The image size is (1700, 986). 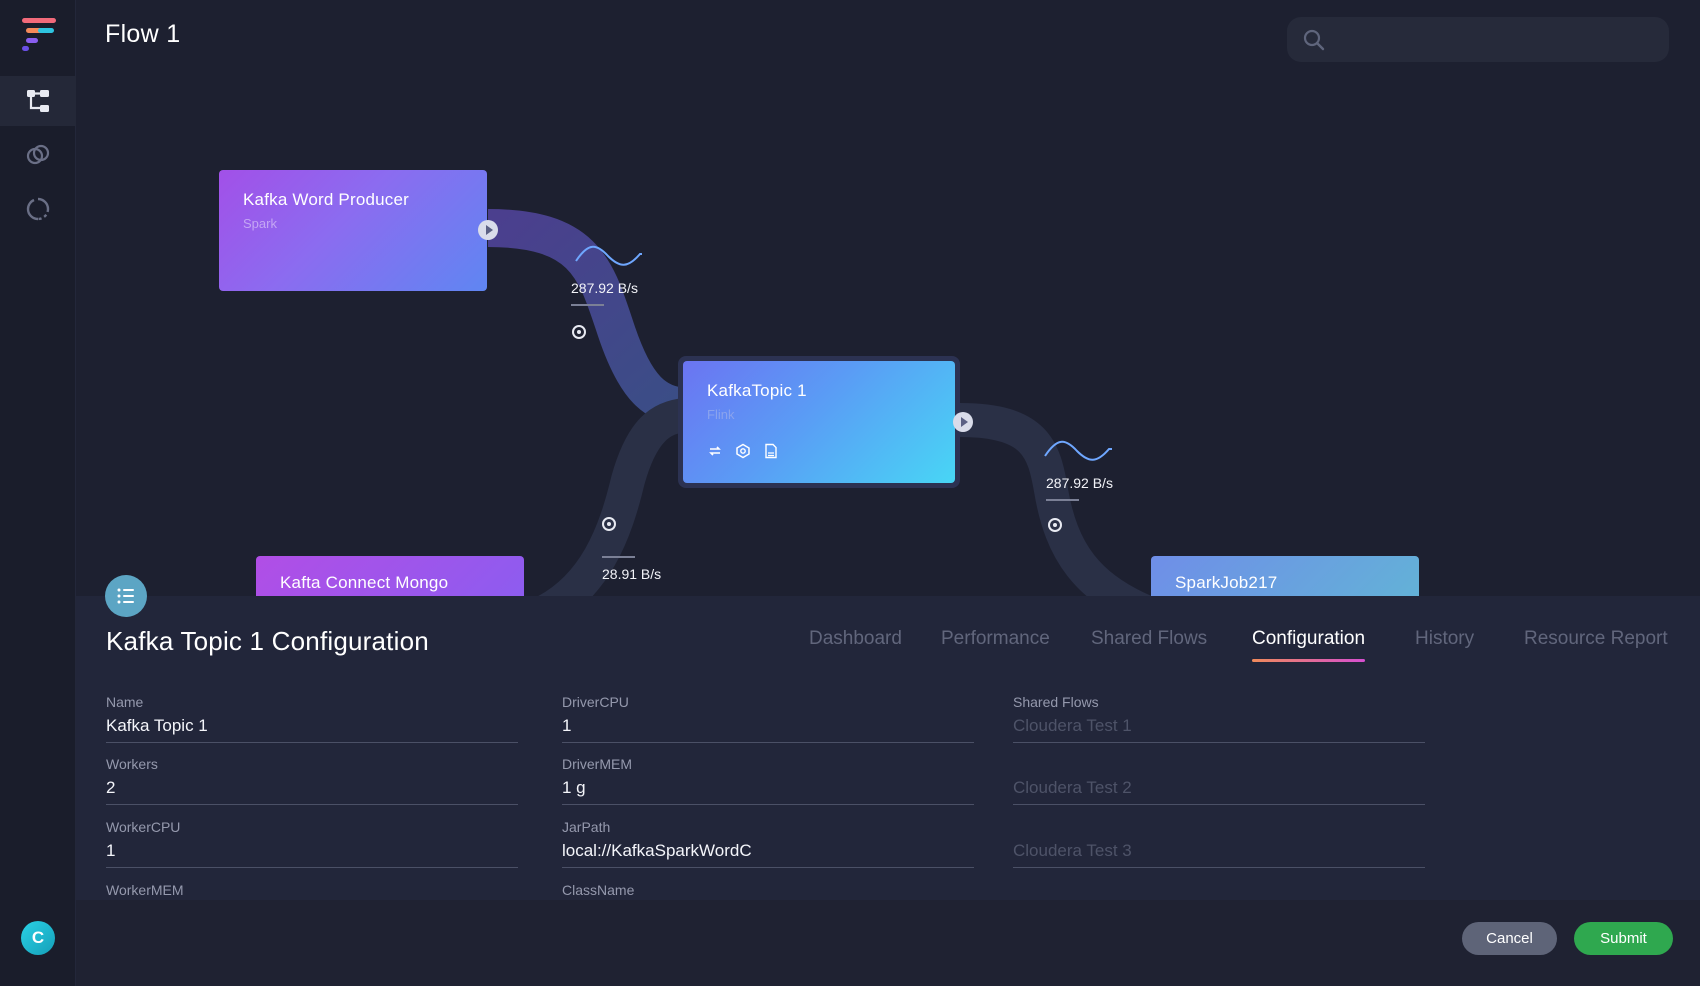 I want to click on field-label: Shared Flows, so click(x=1056, y=702).